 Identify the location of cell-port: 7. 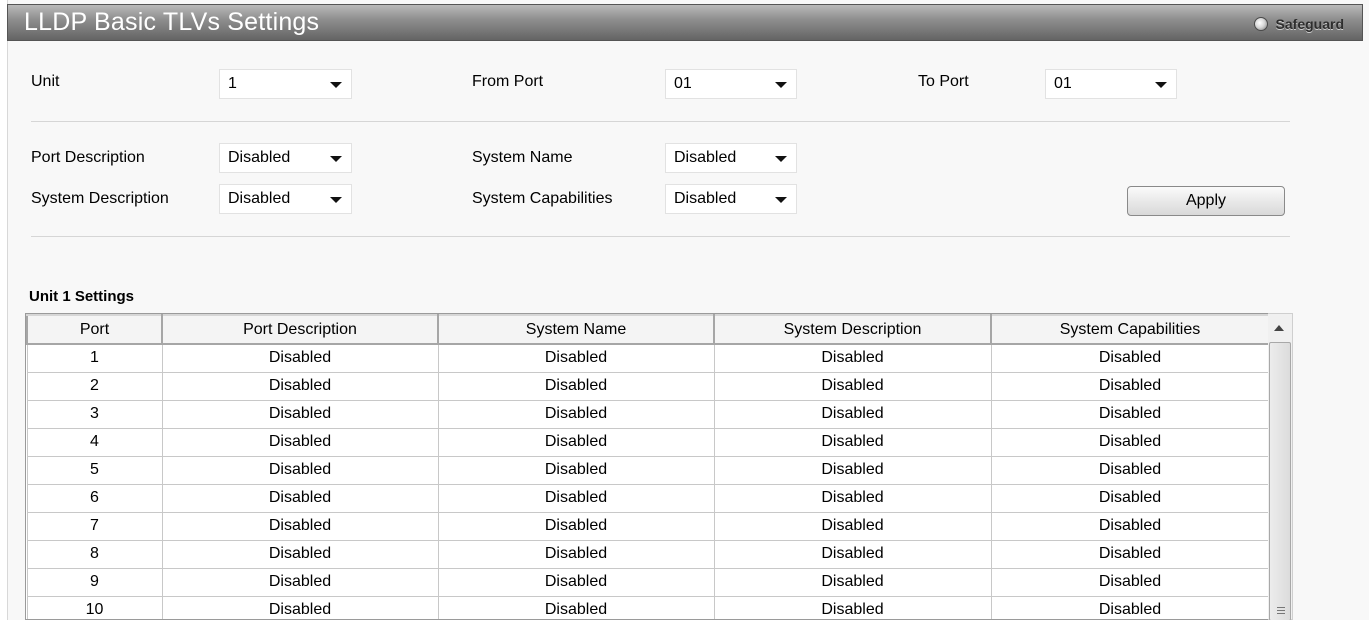
(94, 526).